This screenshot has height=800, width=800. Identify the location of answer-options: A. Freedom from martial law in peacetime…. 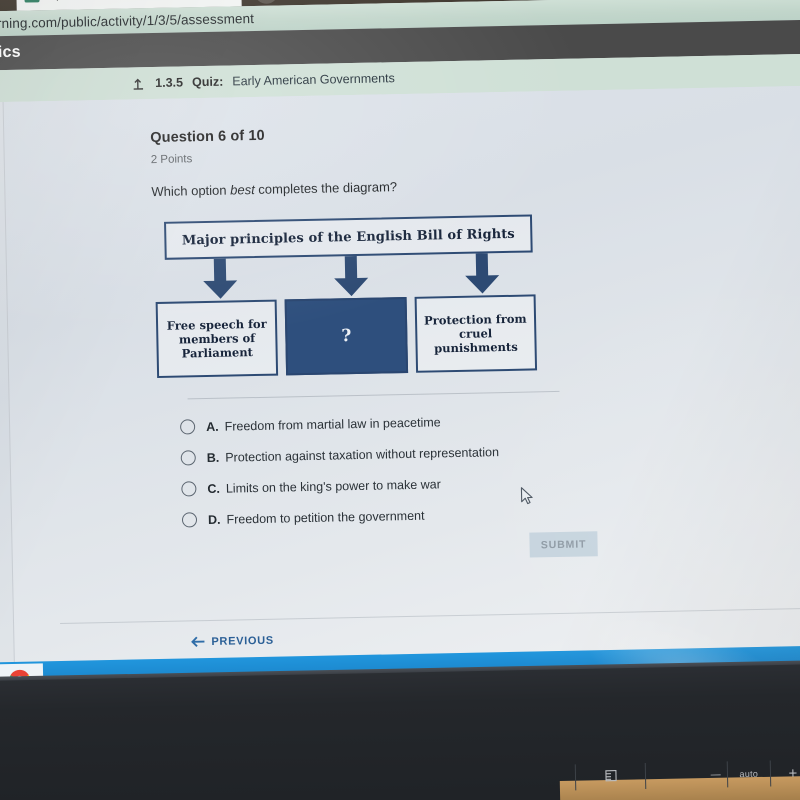
(390, 469).